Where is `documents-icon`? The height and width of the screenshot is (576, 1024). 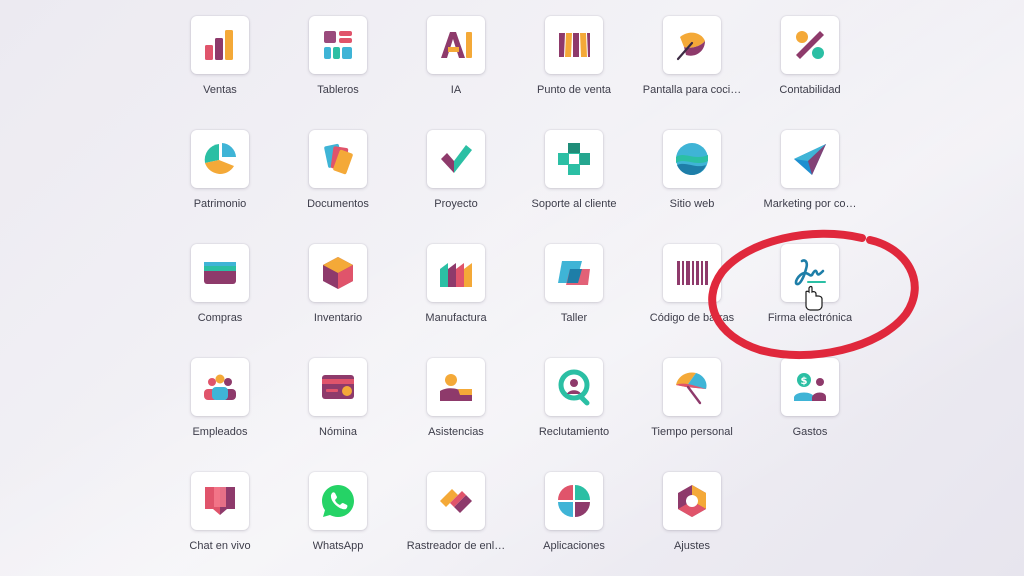
documents-icon is located at coordinates (338, 159).